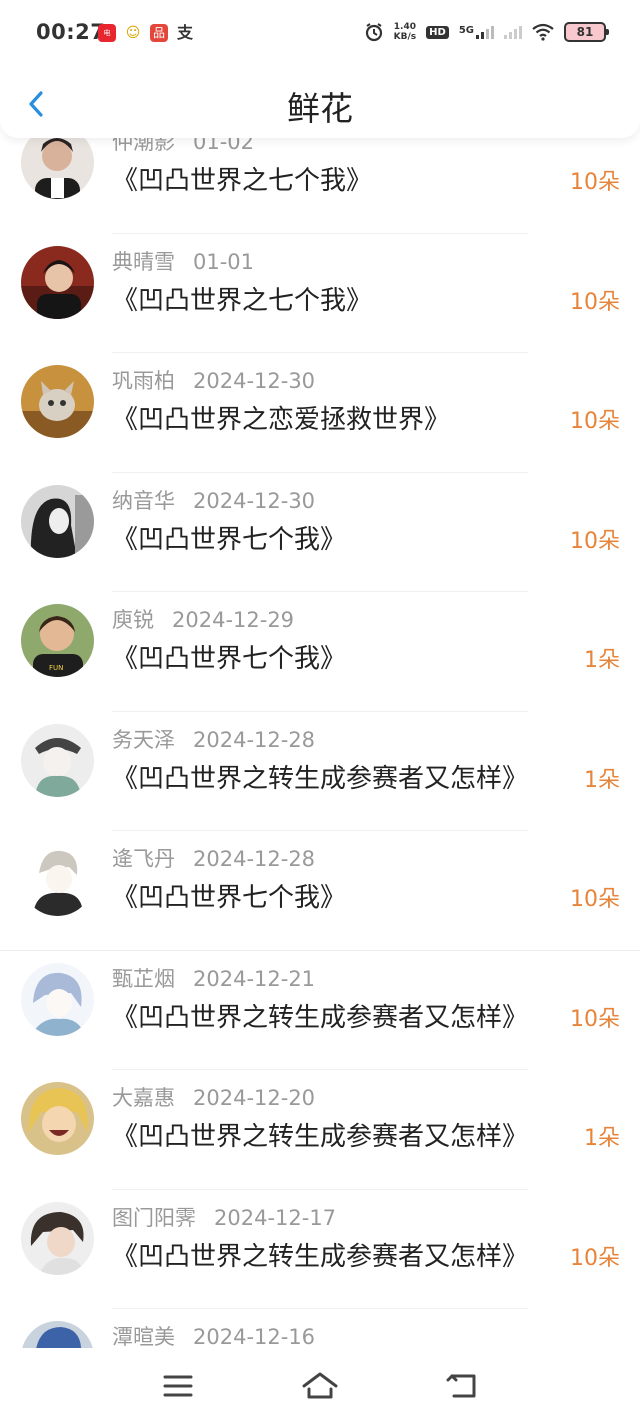  What do you see at coordinates (143, 500) in the screenshot?
I see `sender-name: 纳音华` at bounding box center [143, 500].